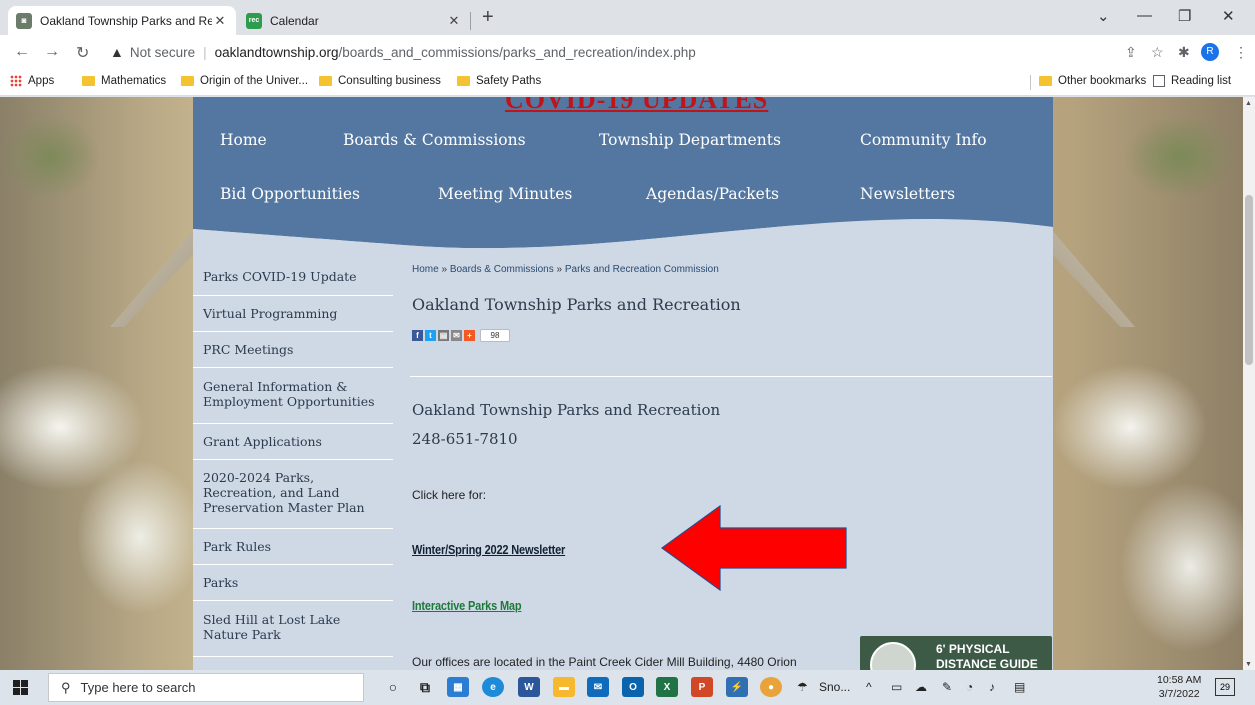 The width and height of the screenshot is (1255, 705). I want to click on share-count: 98, so click(495, 335).